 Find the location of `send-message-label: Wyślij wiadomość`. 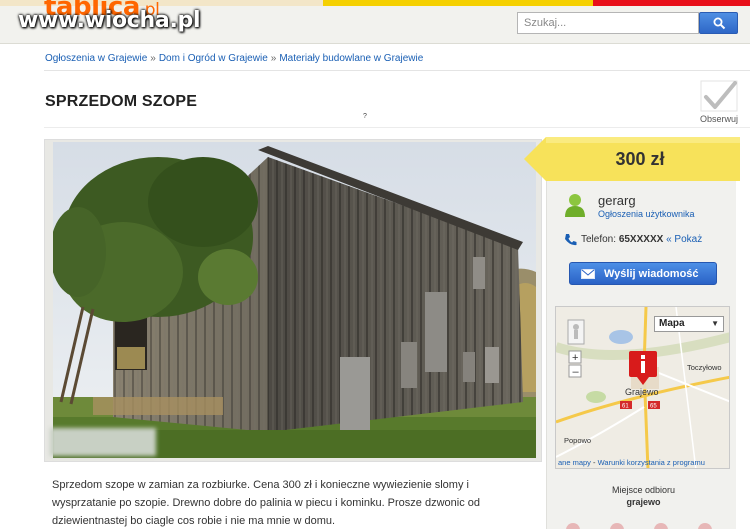

send-message-label: Wyślij wiadomość is located at coordinates (651, 274).